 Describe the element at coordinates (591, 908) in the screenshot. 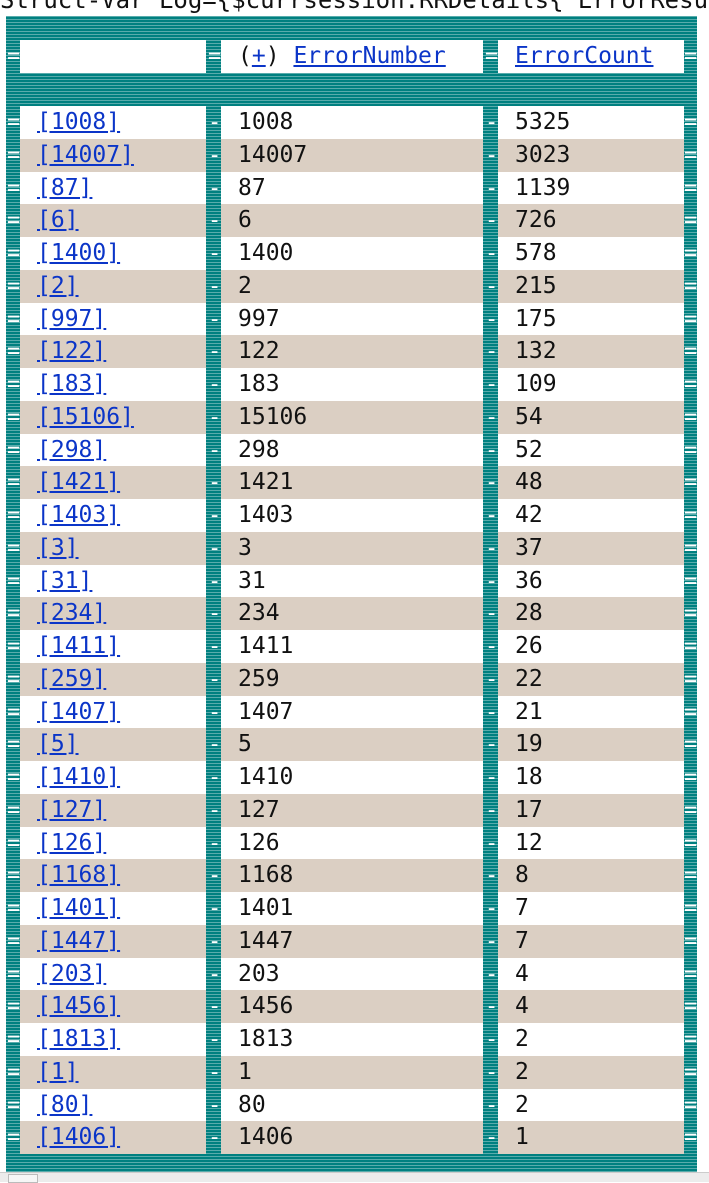

I see `error-count-cell: 7` at that location.